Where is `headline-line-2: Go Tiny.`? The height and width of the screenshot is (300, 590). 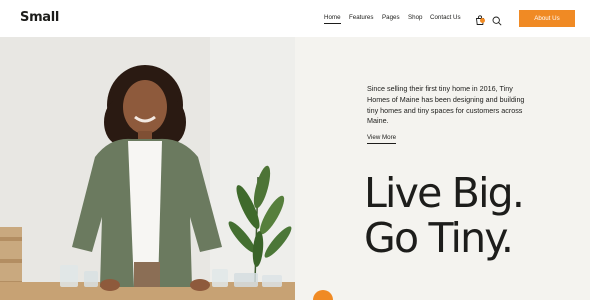 headline-line-2: Go Tiny. is located at coordinates (439, 238).